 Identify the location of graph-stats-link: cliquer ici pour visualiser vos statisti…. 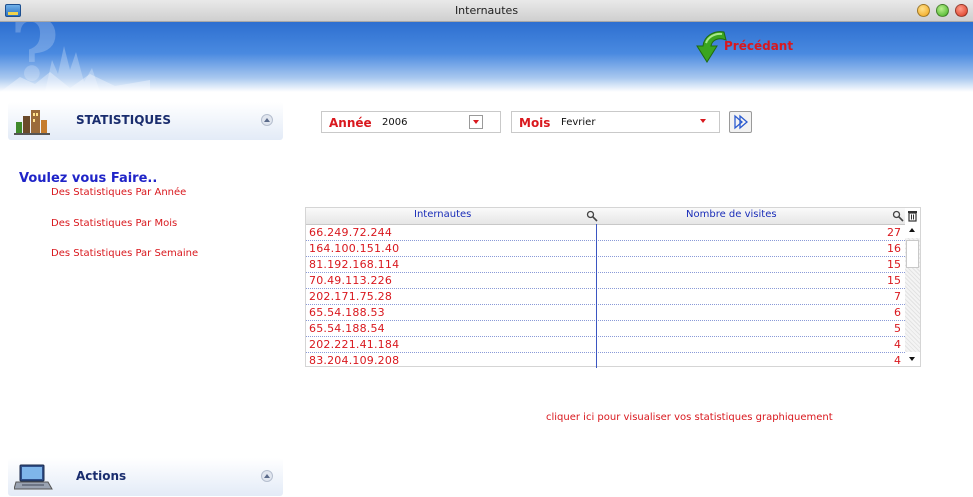
(689, 417).